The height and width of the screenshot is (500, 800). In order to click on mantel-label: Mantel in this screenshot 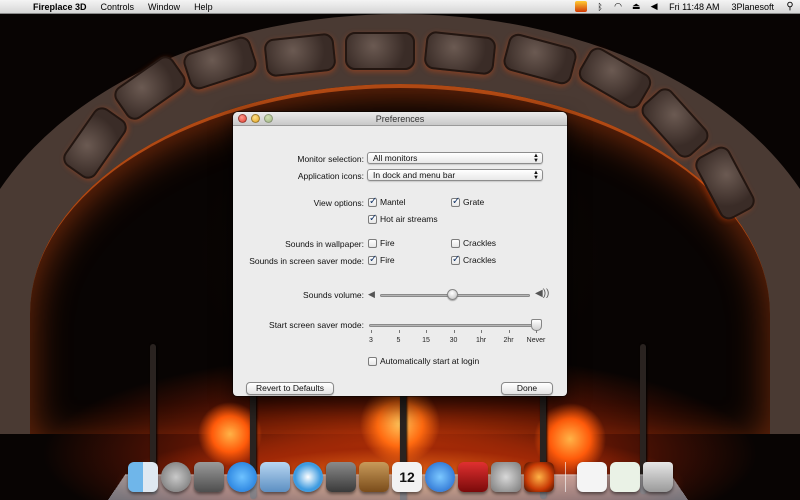, I will do `click(393, 202)`.